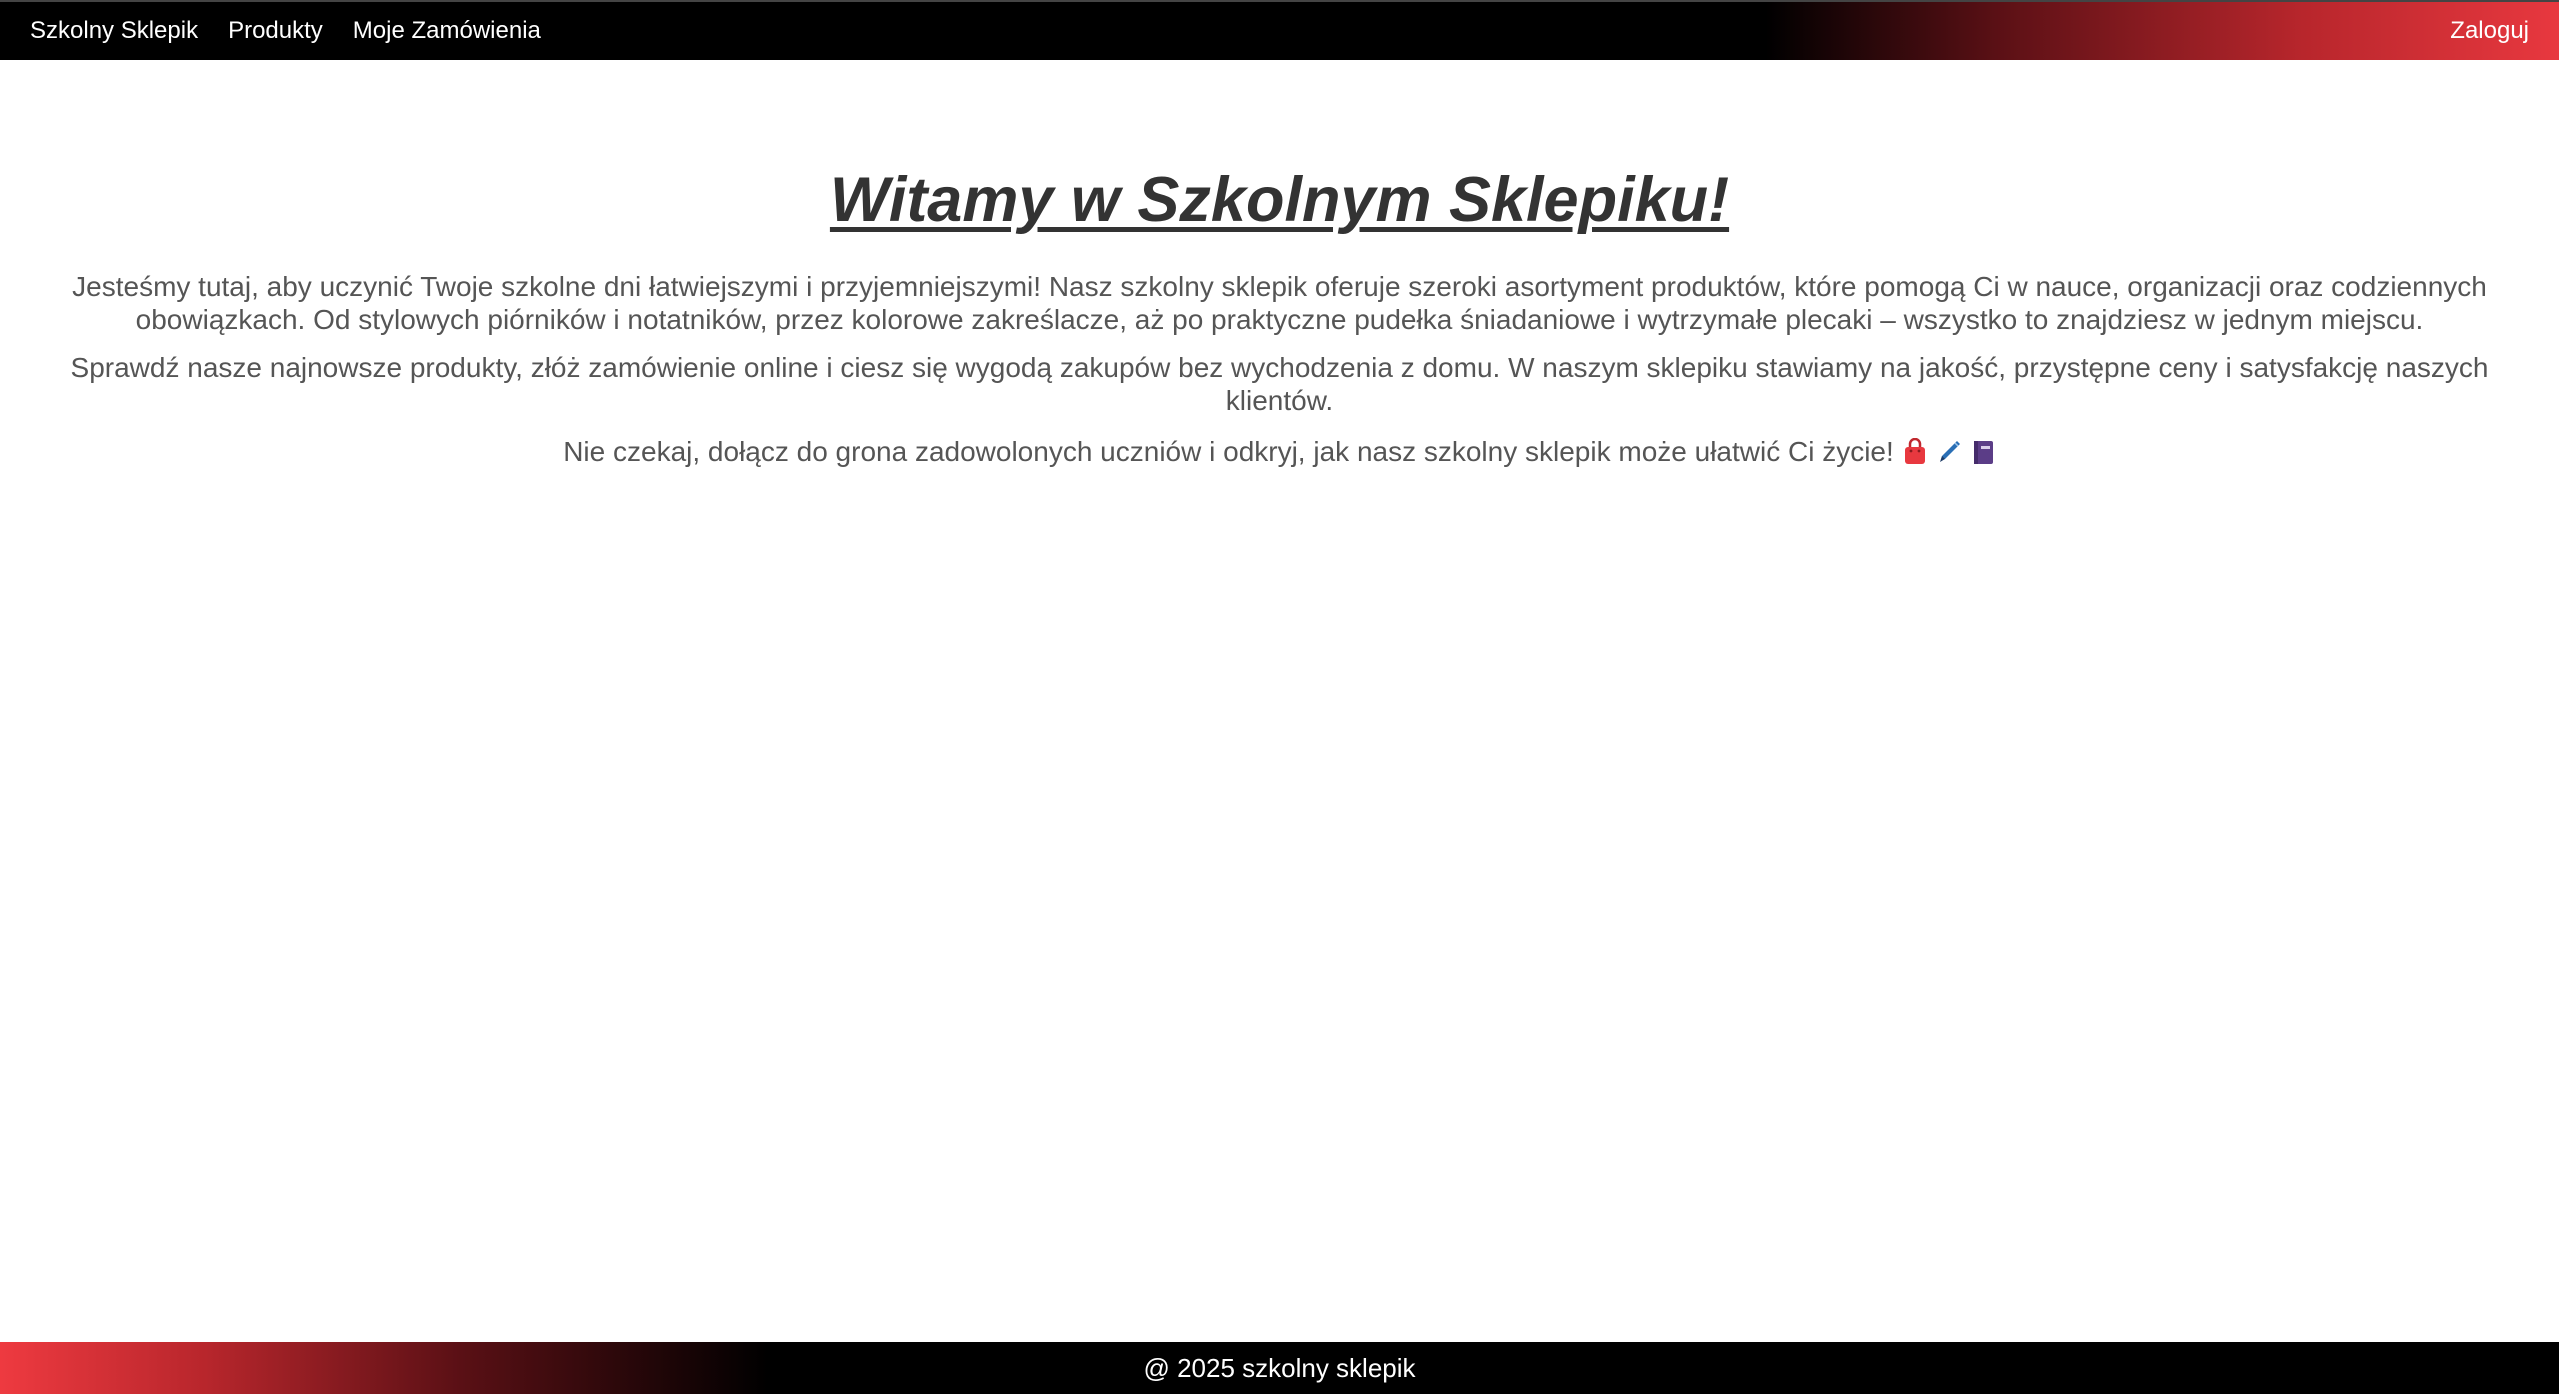  What do you see at coordinates (1279, 200) in the screenshot?
I see `page-title: Witamy w Szkolnym Sklepiku!` at bounding box center [1279, 200].